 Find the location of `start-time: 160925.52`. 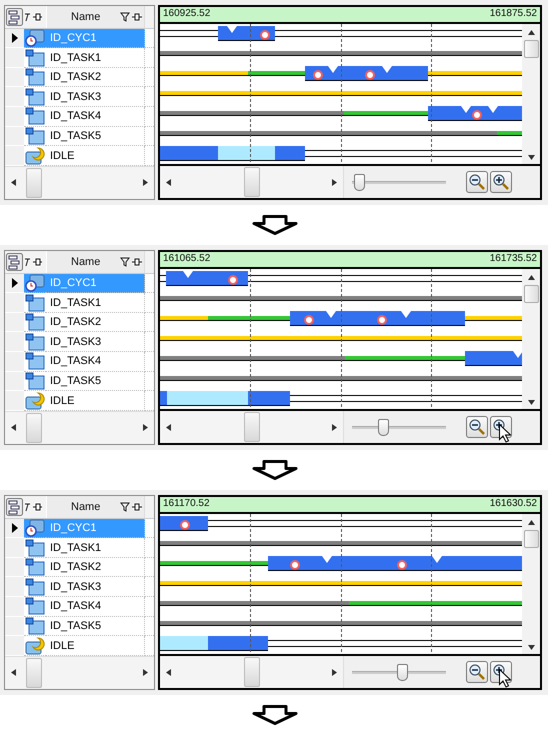

start-time: 160925.52 is located at coordinates (186, 13).